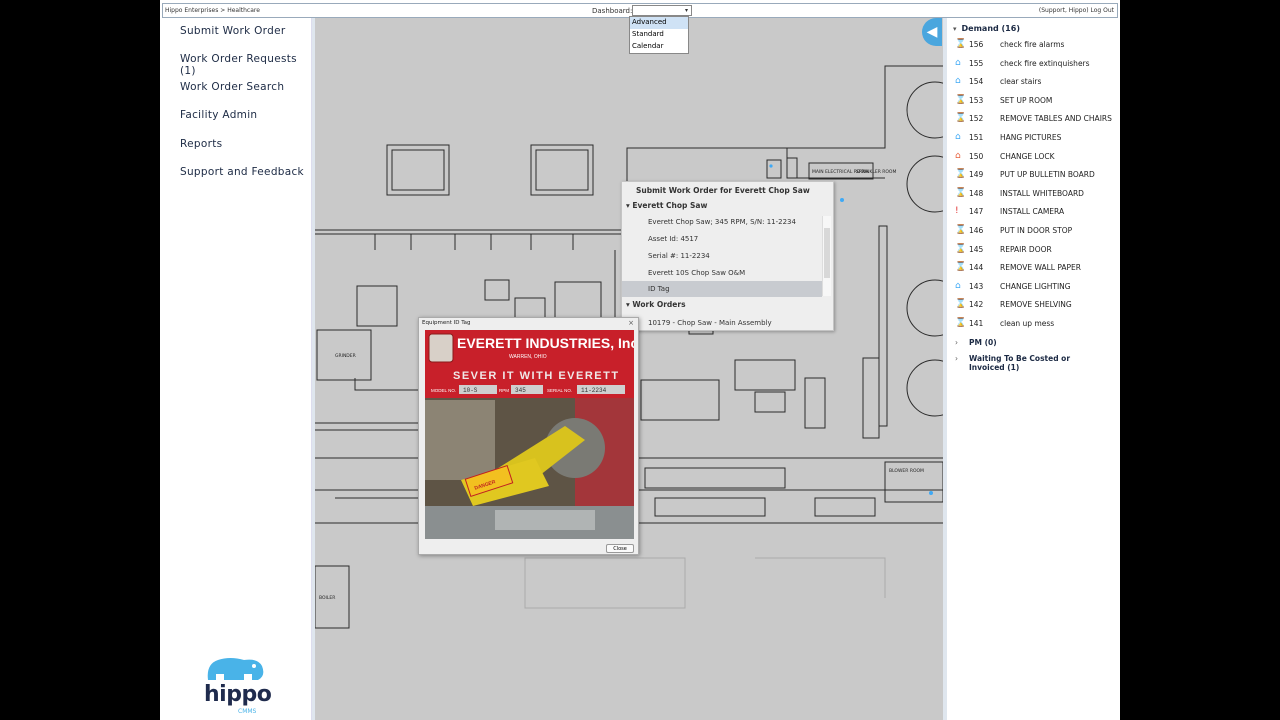 The image size is (1280, 720). What do you see at coordinates (976, 268) in the screenshot?
I see `work-order-number: 144` at bounding box center [976, 268].